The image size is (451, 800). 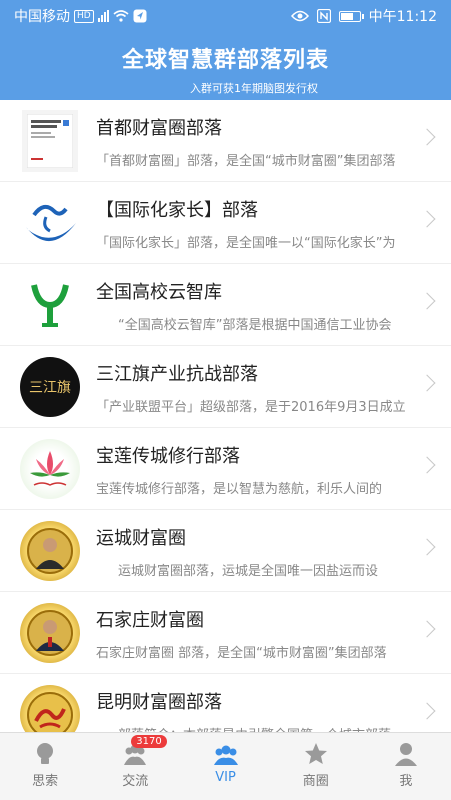 I want to click on tab-label: 交流, so click(x=135, y=781).